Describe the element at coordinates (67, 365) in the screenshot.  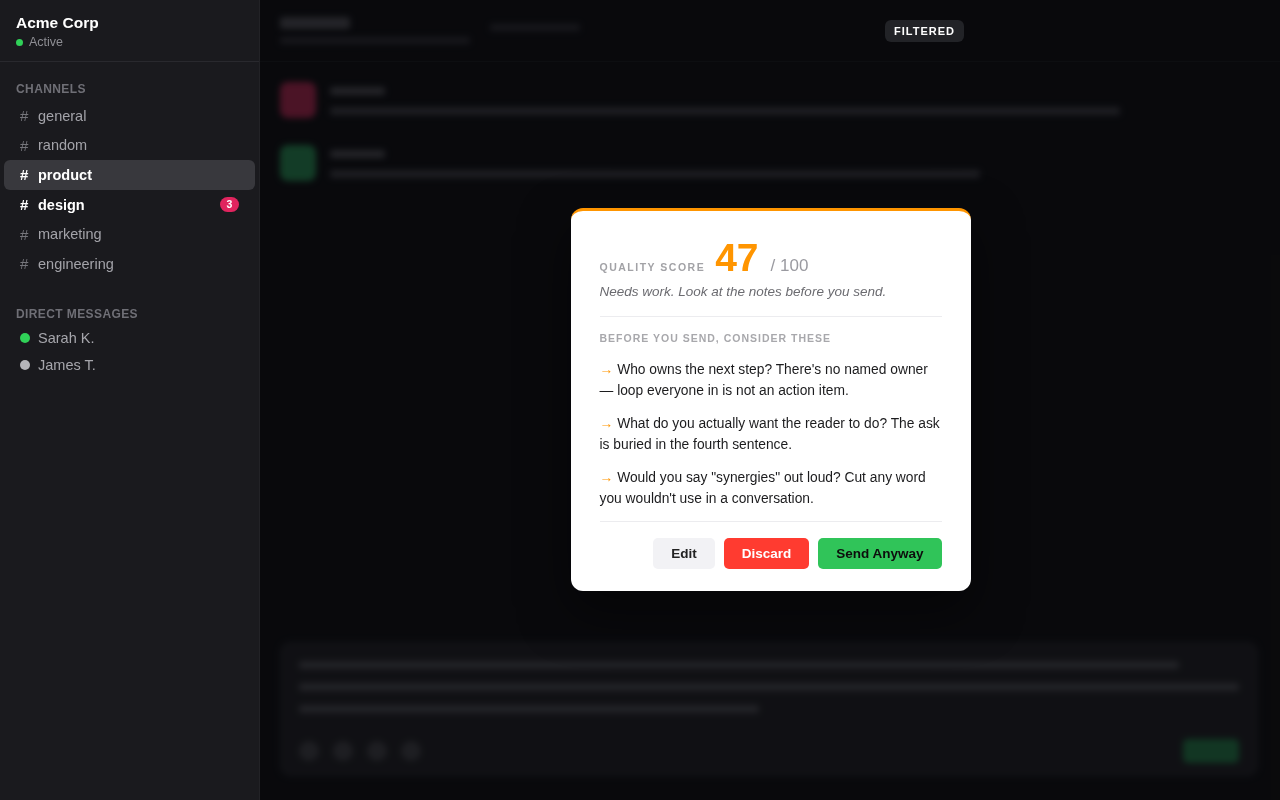
I see `direct-message-item: James T.` at that location.